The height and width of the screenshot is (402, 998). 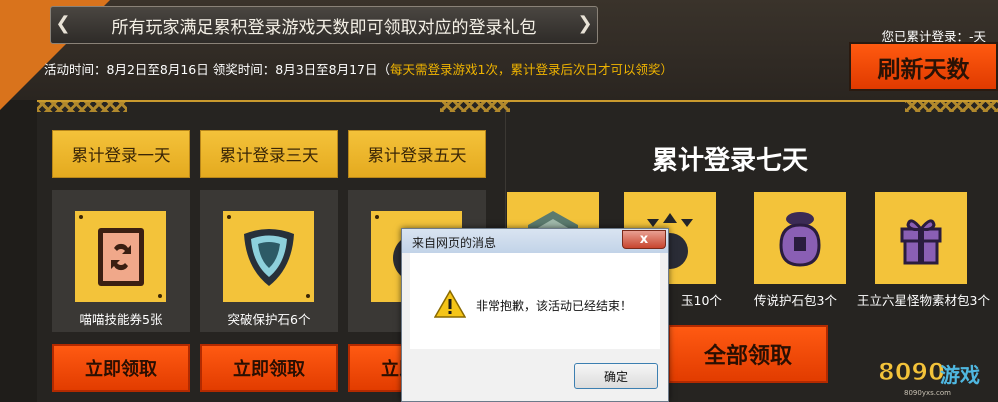 I want to click on refresh-days-button: 刷新天数, so click(x=923, y=66).